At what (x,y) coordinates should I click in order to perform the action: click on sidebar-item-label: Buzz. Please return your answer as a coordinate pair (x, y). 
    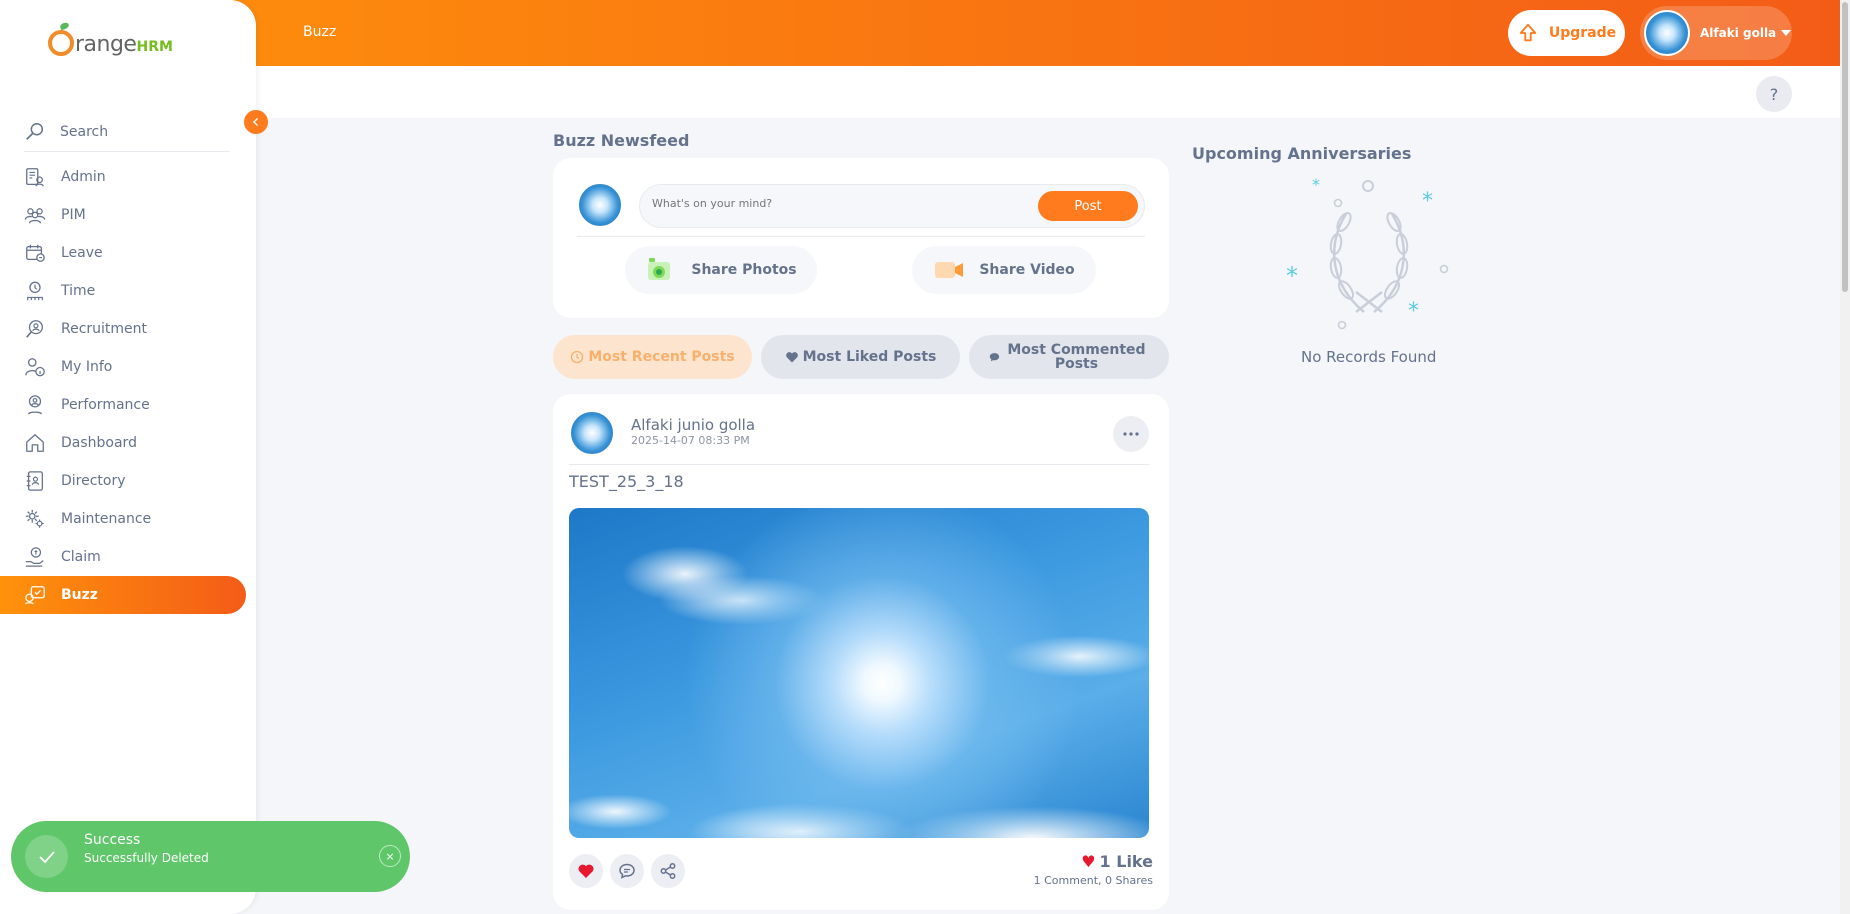
    Looking at the image, I should click on (79, 595).